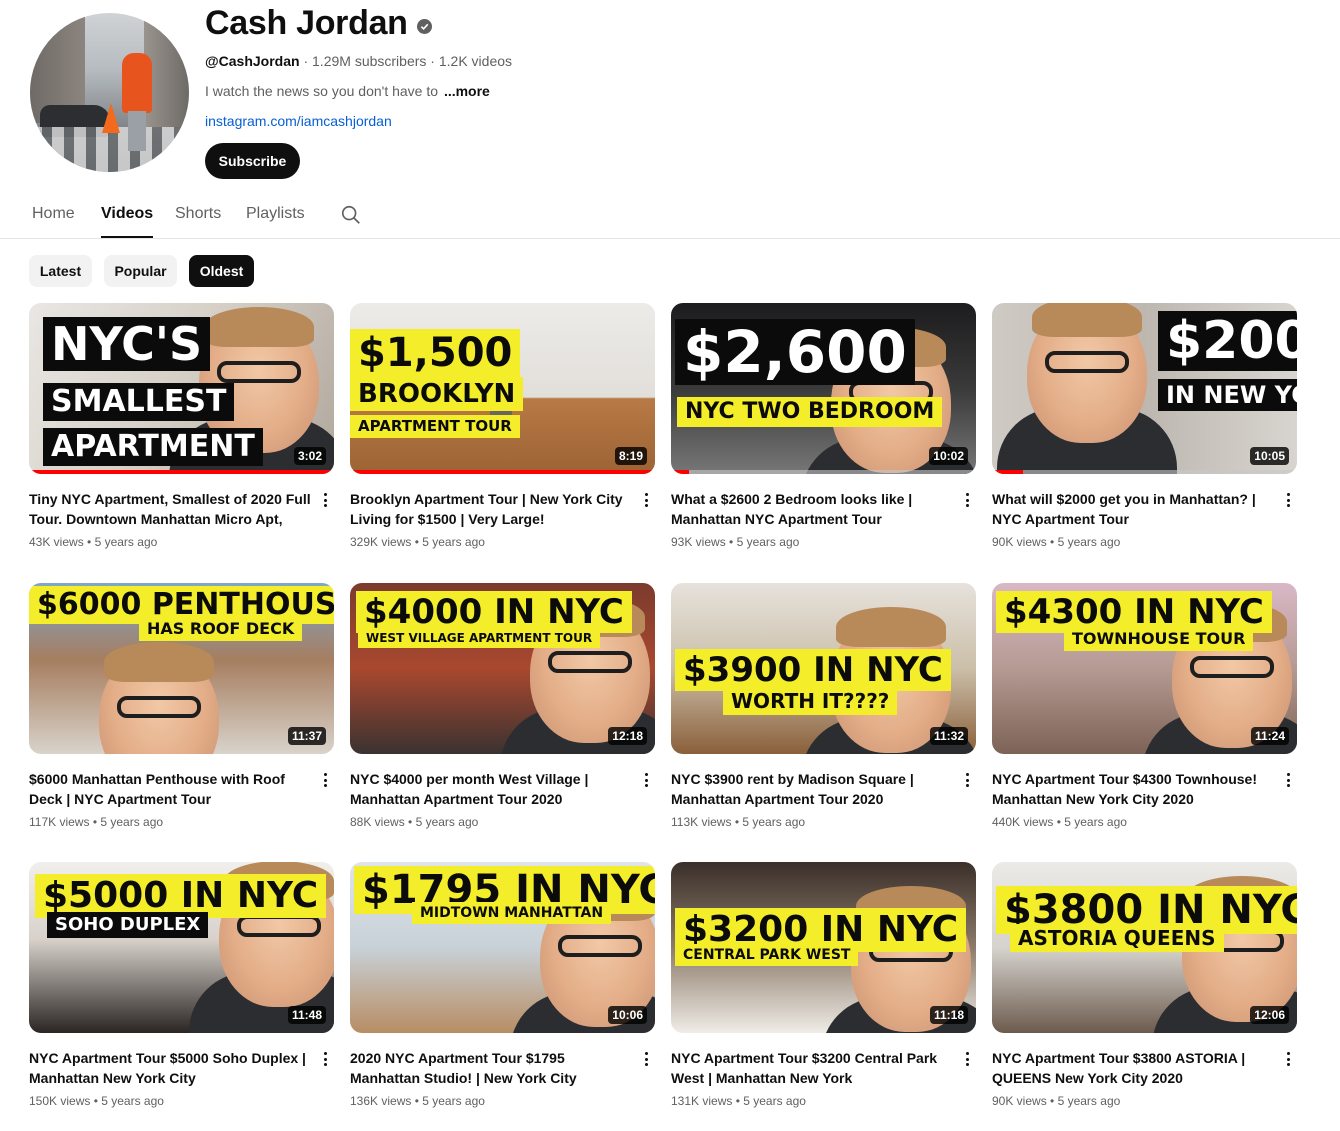 The height and width of the screenshot is (1131, 1340). I want to click on thumbnail-caption: CENTRAL PARK WEST, so click(767, 955).